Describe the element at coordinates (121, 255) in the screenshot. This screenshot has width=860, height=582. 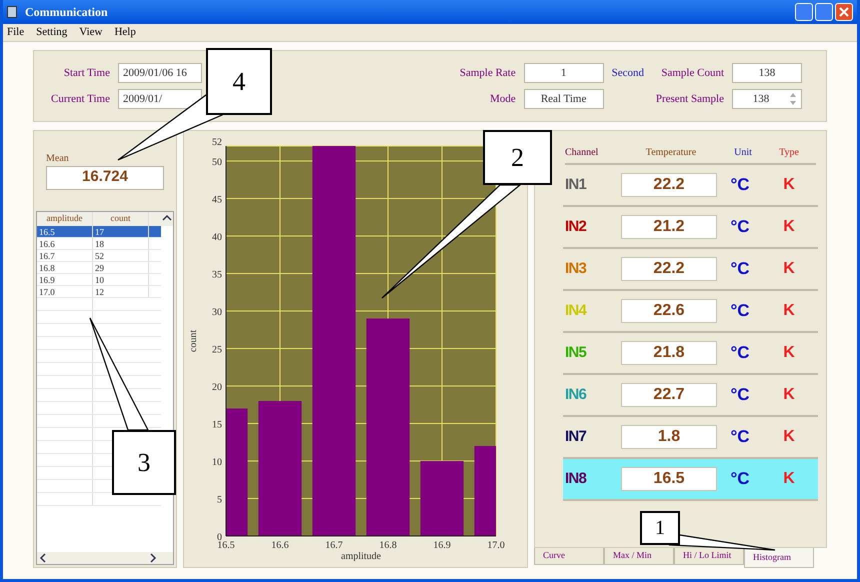
I see `table-cell: 52` at that location.